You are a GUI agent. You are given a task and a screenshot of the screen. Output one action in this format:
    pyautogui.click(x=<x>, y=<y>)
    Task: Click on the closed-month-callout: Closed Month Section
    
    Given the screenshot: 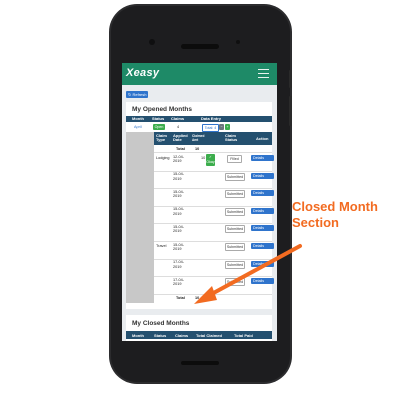 What is the action you would take?
    pyautogui.click(x=335, y=215)
    